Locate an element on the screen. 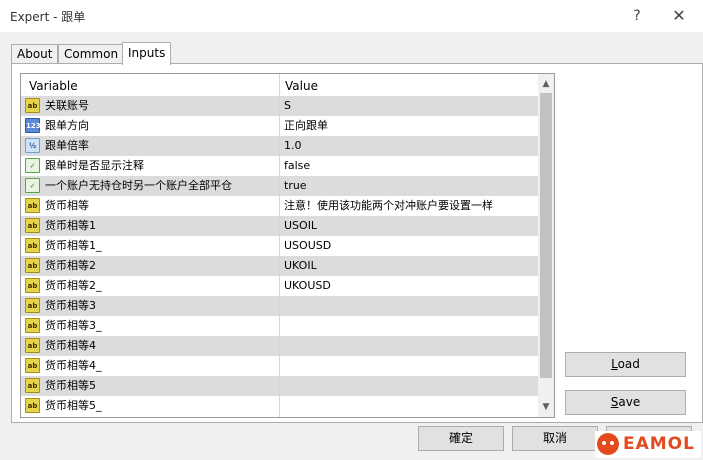  variable-value: 正向跟单 is located at coordinates (306, 126).